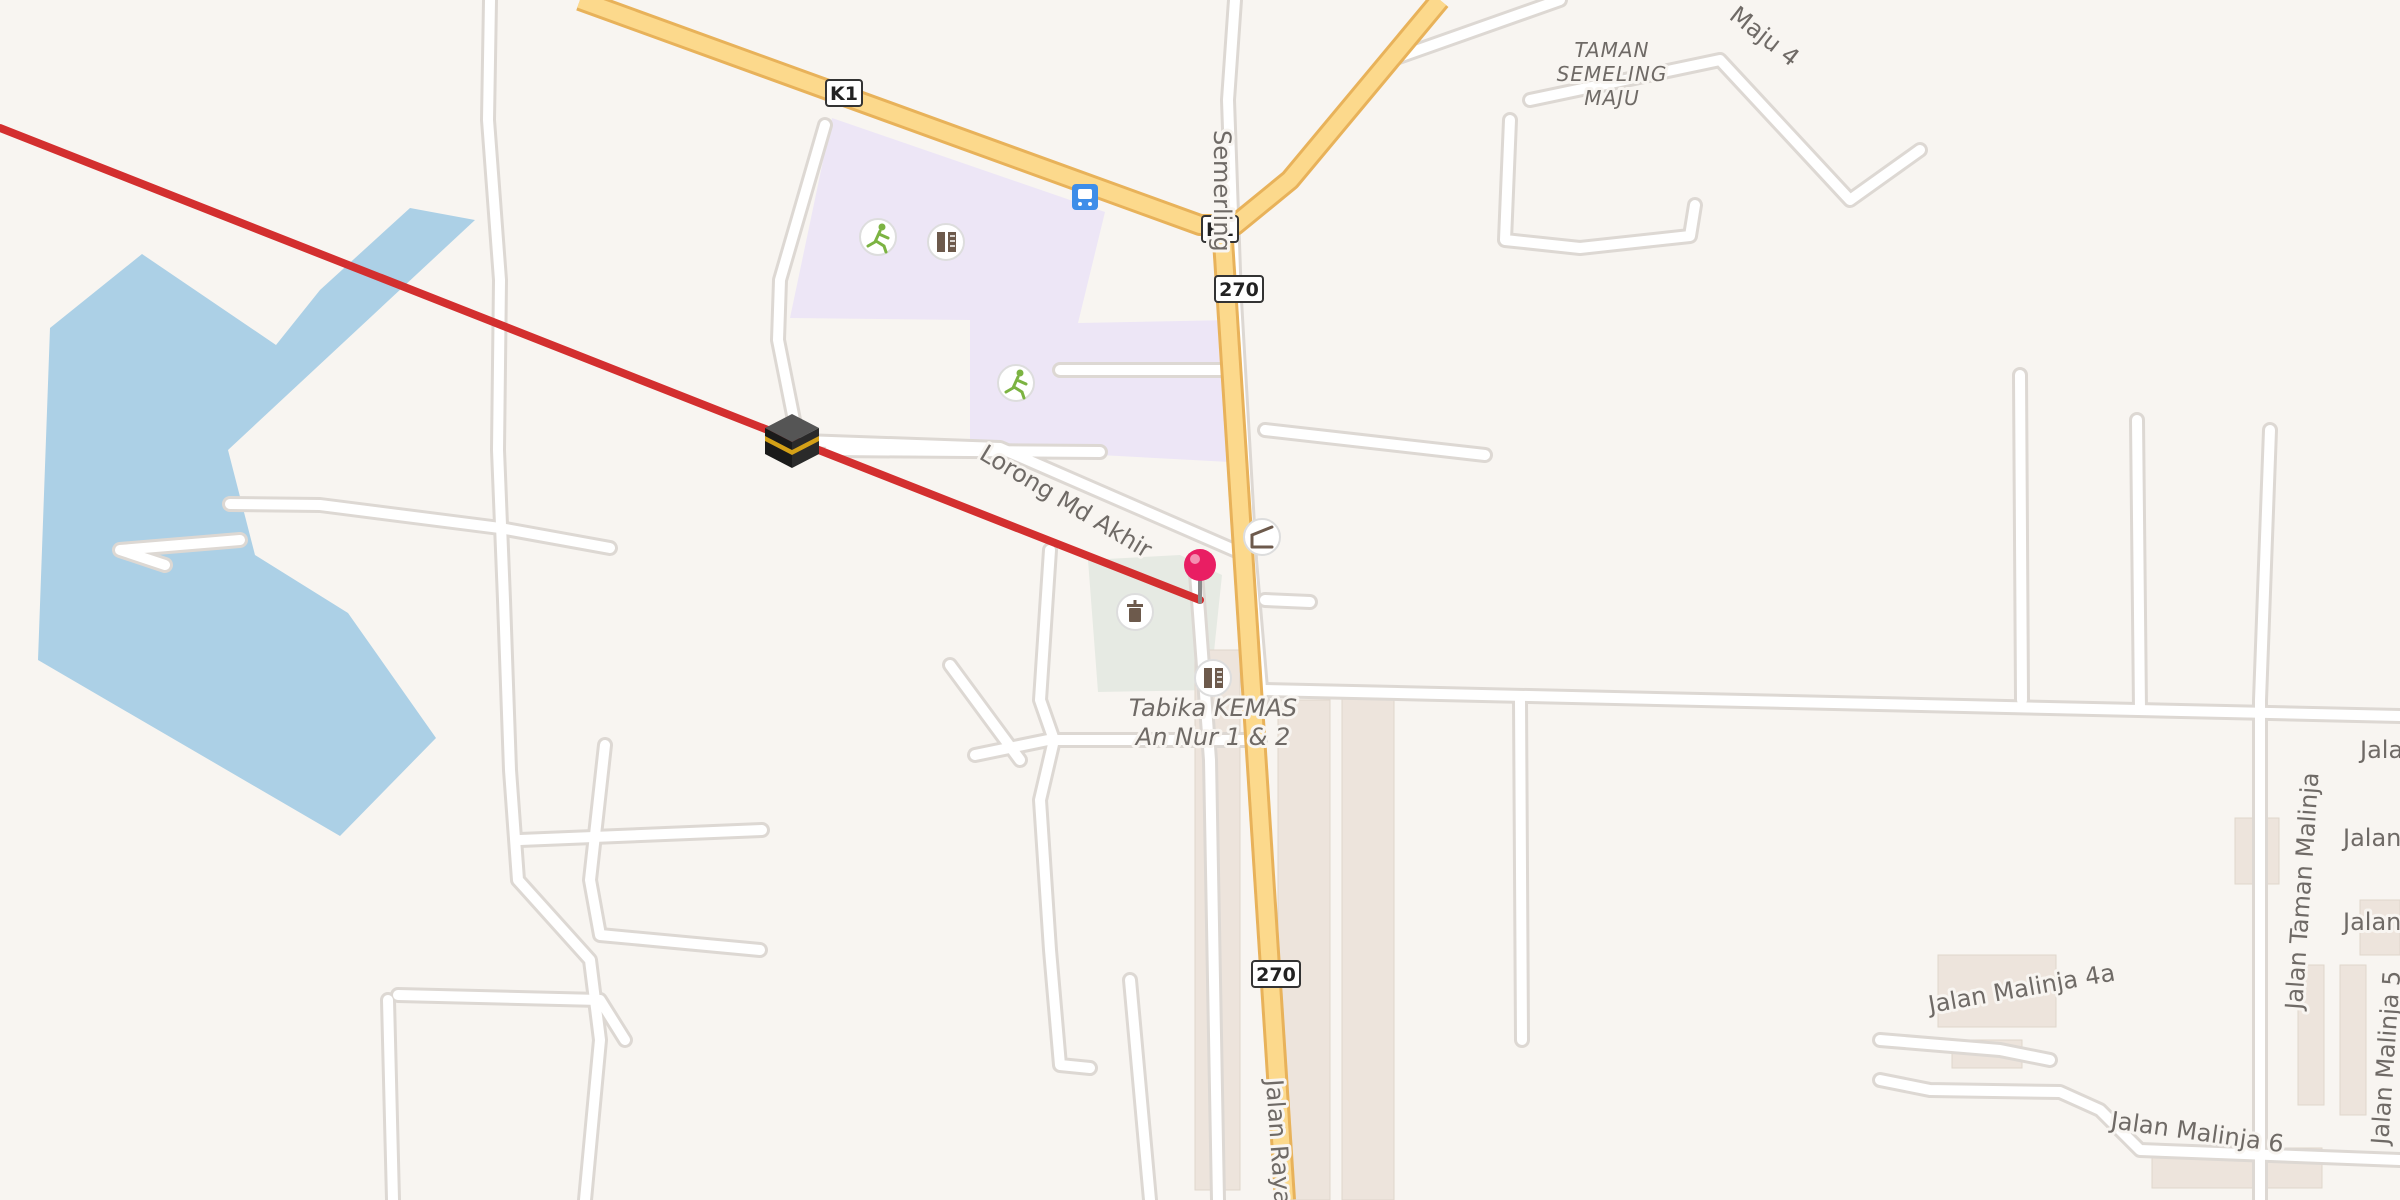 The width and height of the screenshot is (2400, 1200). I want to click on road-shield-k1-a: K1, so click(844, 93).